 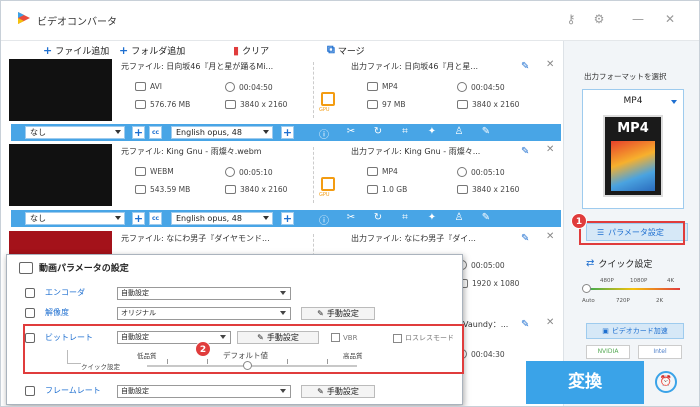 What do you see at coordinates (204, 313) in the screenshot?
I see `resolution-select: オリジナル` at bounding box center [204, 313].